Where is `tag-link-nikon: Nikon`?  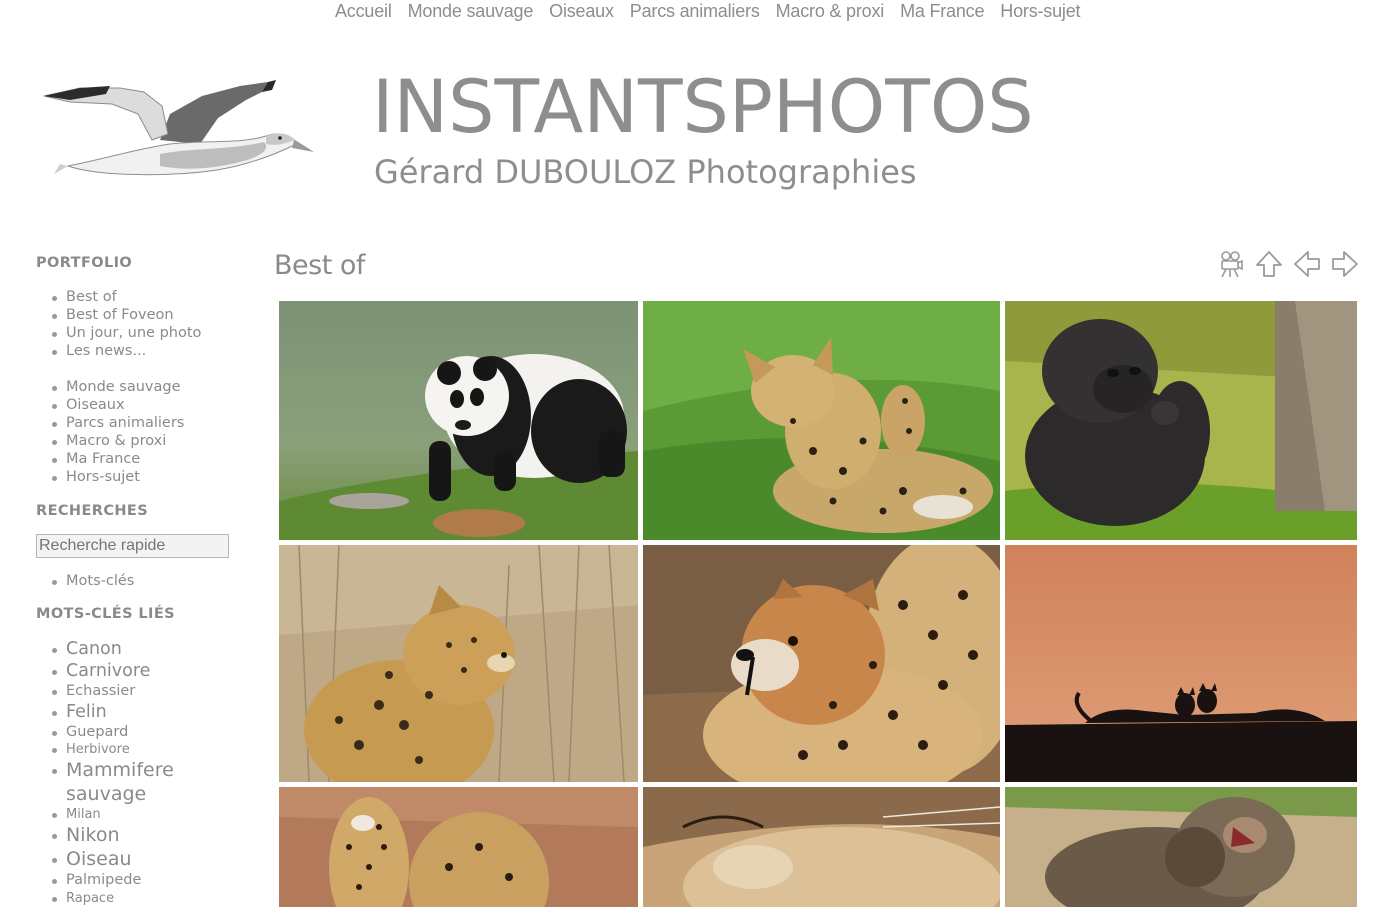 tag-link-nikon: Nikon is located at coordinates (92, 835).